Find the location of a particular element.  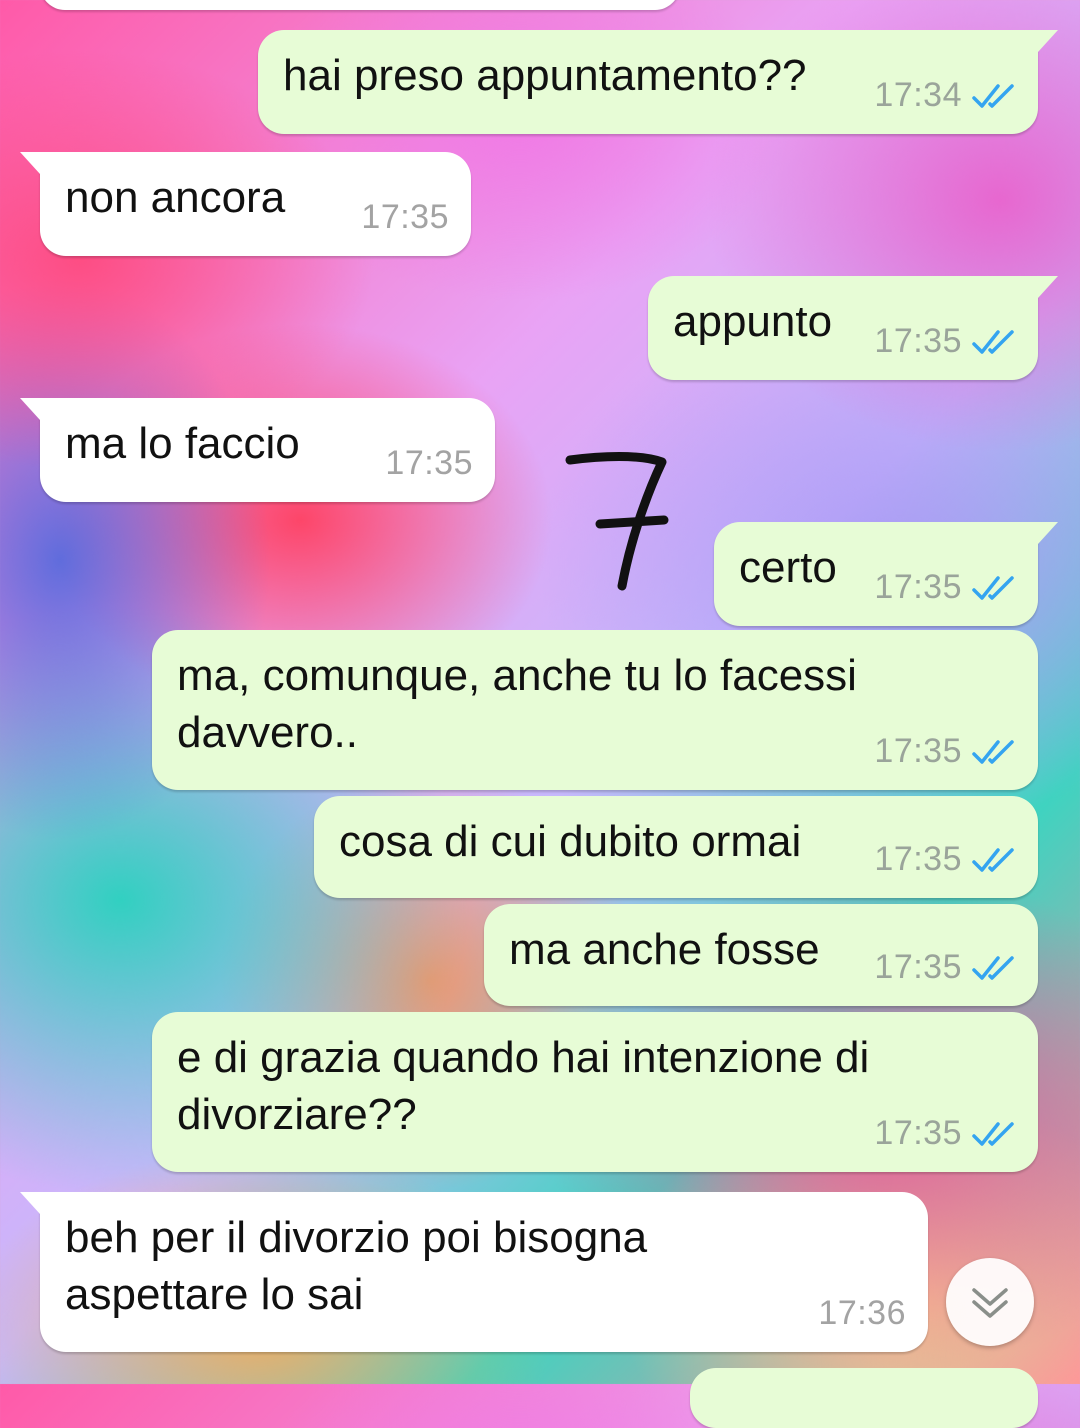

message-outgoing: appunto 17:35 is located at coordinates (853, 328).